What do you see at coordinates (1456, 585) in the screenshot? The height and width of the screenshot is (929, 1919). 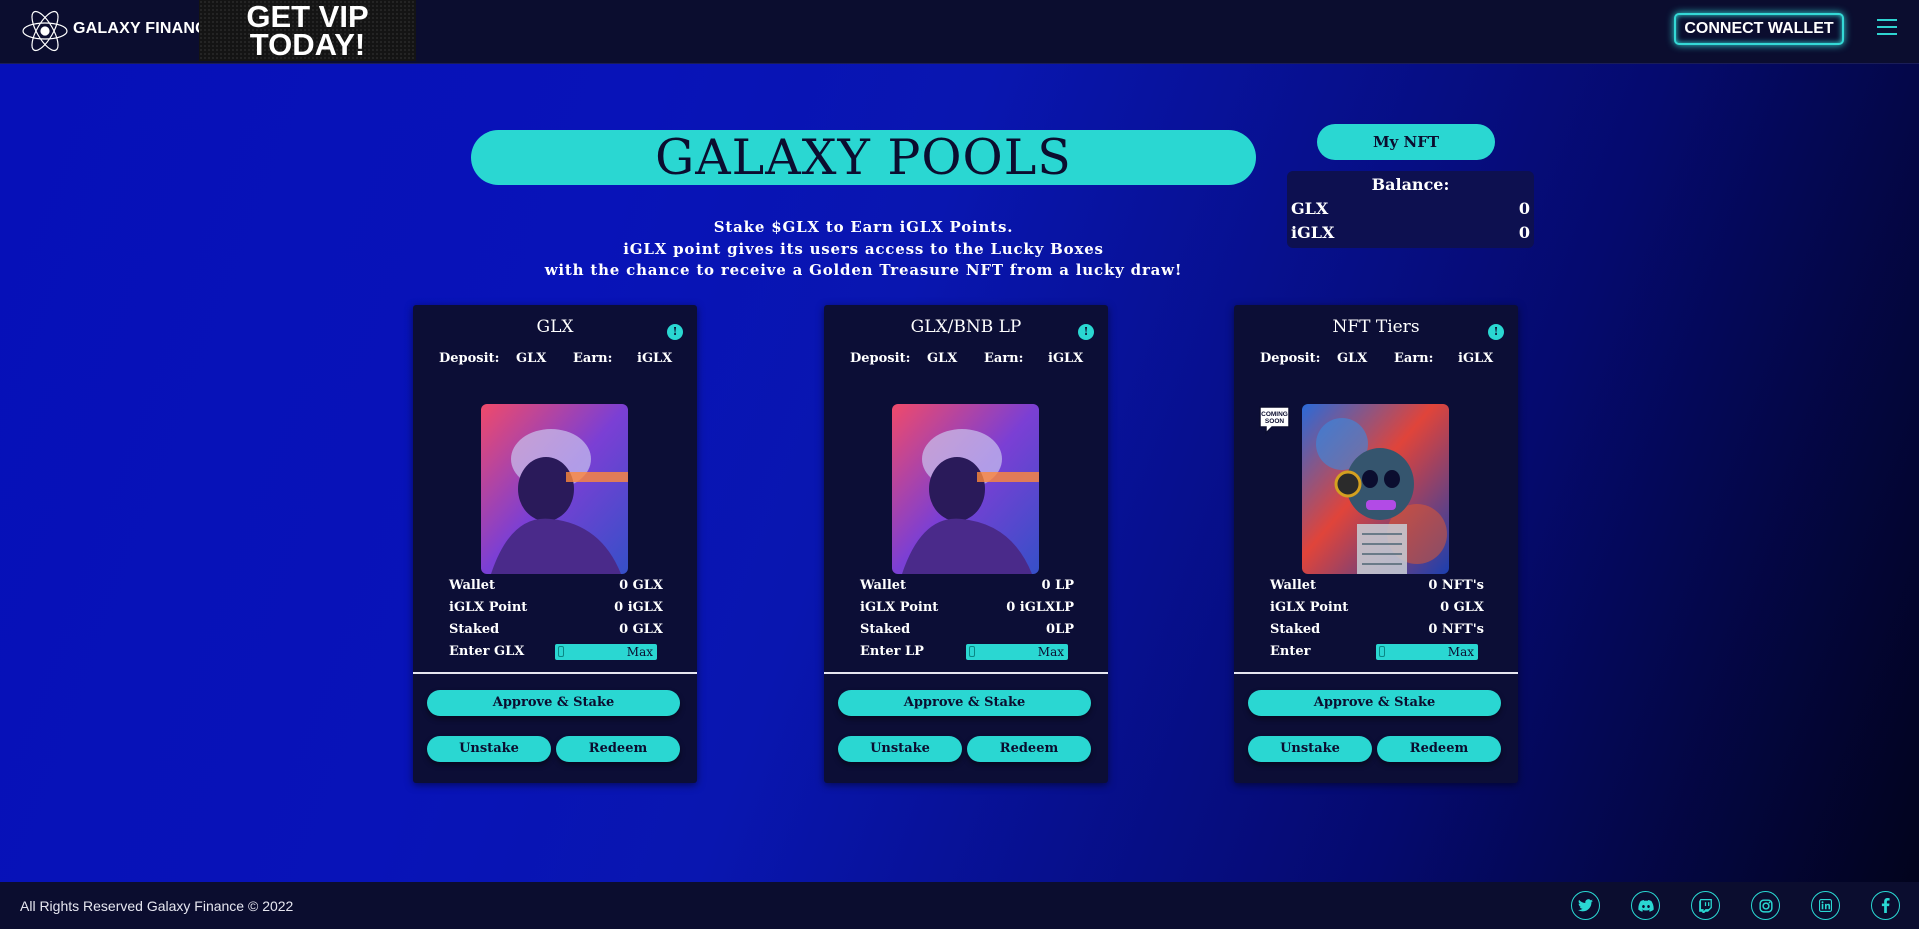 I see `wallet-value: 0 NFT's` at bounding box center [1456, 585].